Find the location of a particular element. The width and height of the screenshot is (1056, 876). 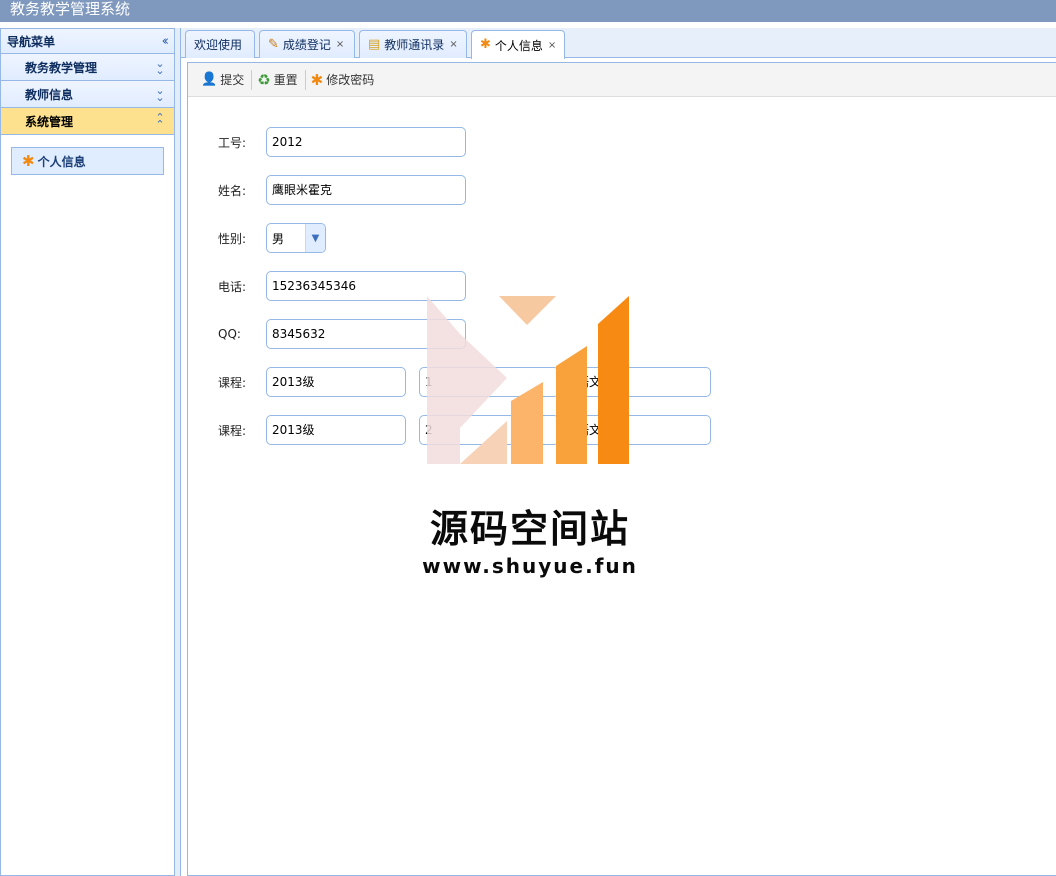

change-password-button: ✱ 修改密码 is located at coordinates (344, 80).